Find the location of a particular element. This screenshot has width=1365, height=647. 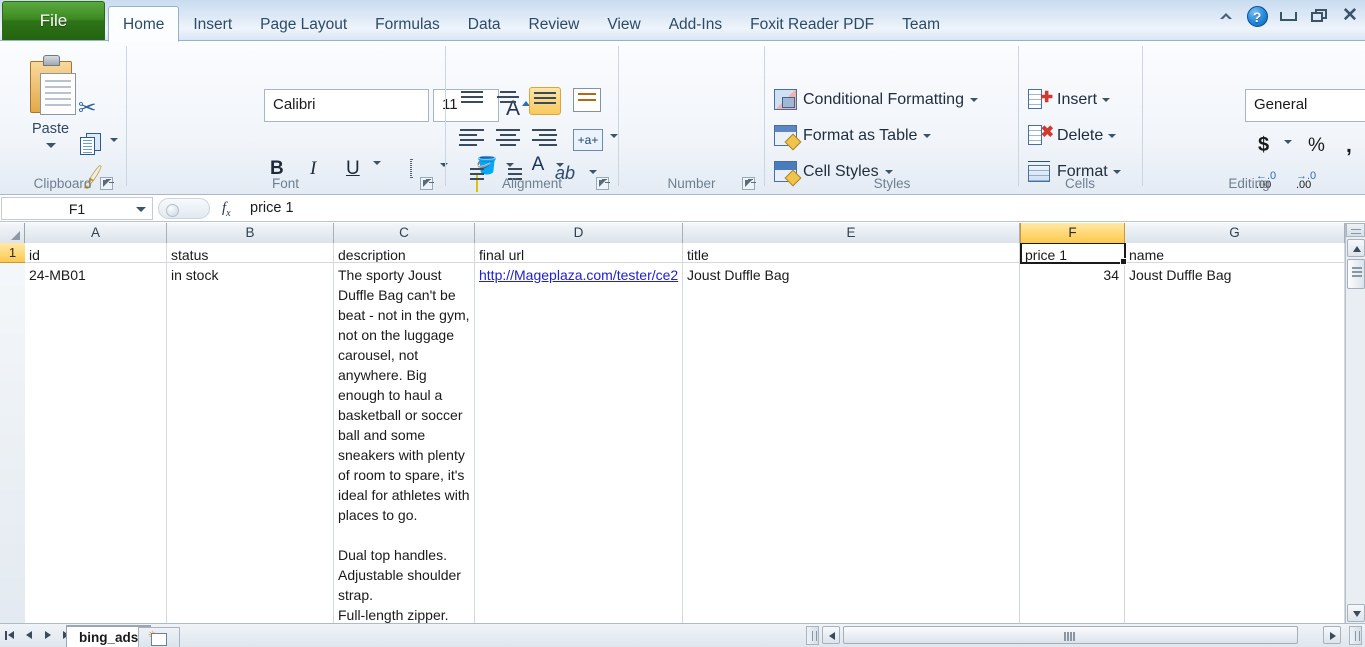

insert-cells-button: ✚ Insert is located at coordinates (1069, 100).